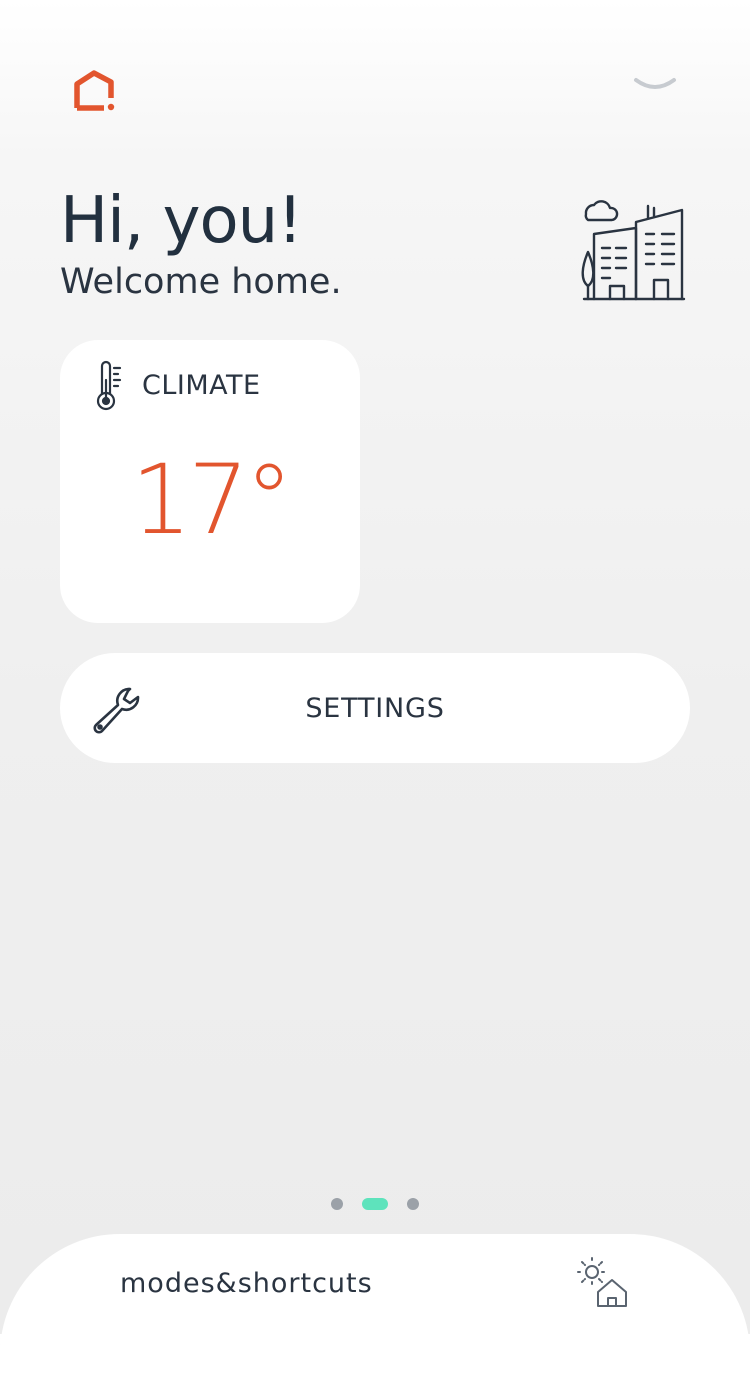  I want to click on modes-shortcuts-label: modes&shortcuts, so click(246, 1283).